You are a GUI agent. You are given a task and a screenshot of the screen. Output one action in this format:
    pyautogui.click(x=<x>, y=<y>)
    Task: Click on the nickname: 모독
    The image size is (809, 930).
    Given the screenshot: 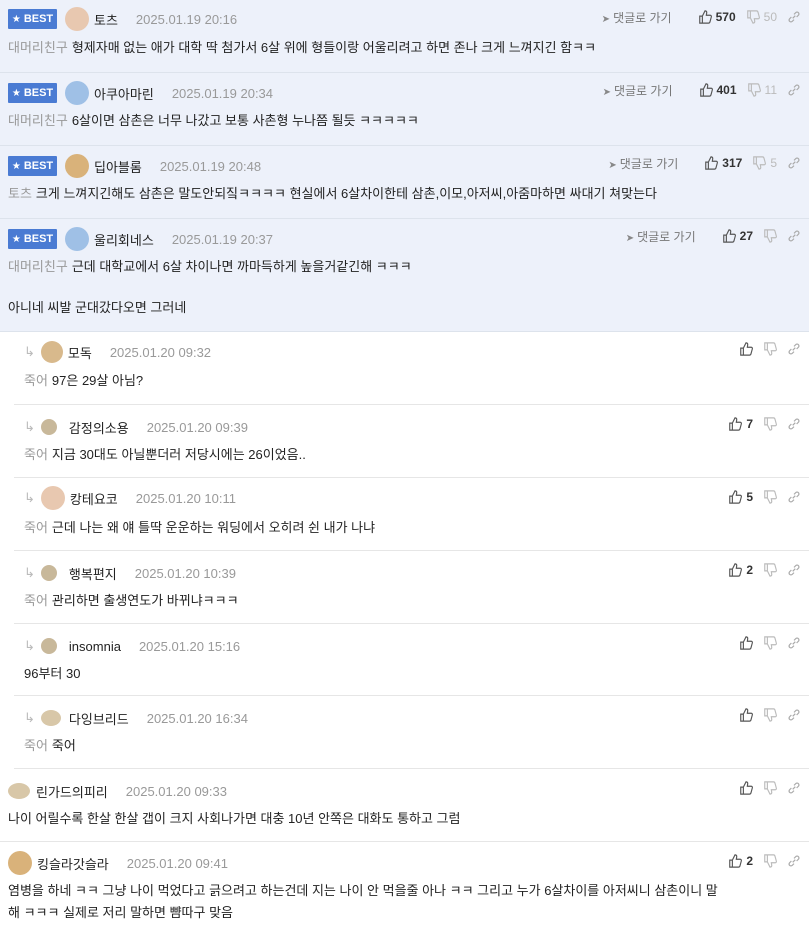 What is the action you would take?
    pyautogui.click(x=80, y=352)
    